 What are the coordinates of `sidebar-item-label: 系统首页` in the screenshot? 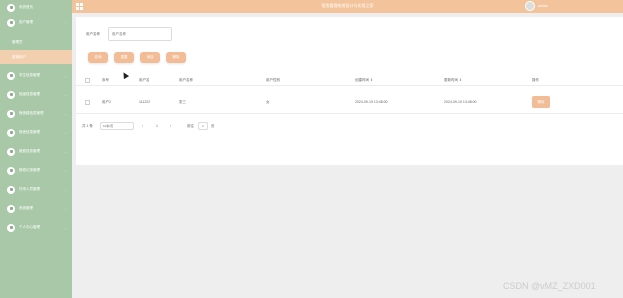 It's located at (26, 7).